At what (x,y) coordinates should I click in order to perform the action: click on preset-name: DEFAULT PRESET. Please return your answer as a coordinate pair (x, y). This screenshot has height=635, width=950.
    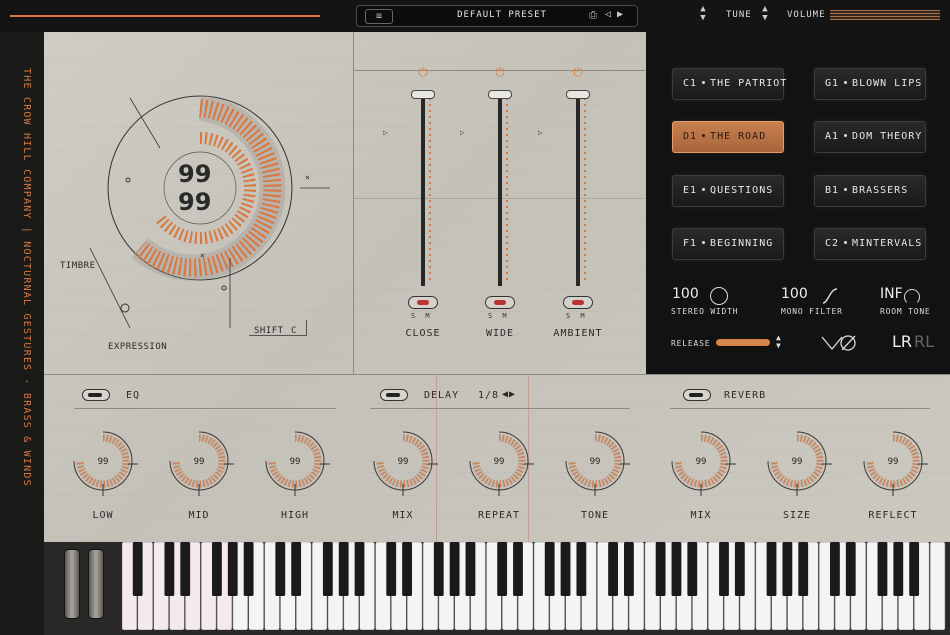
    Looking at the image, I should click on (502, 15).